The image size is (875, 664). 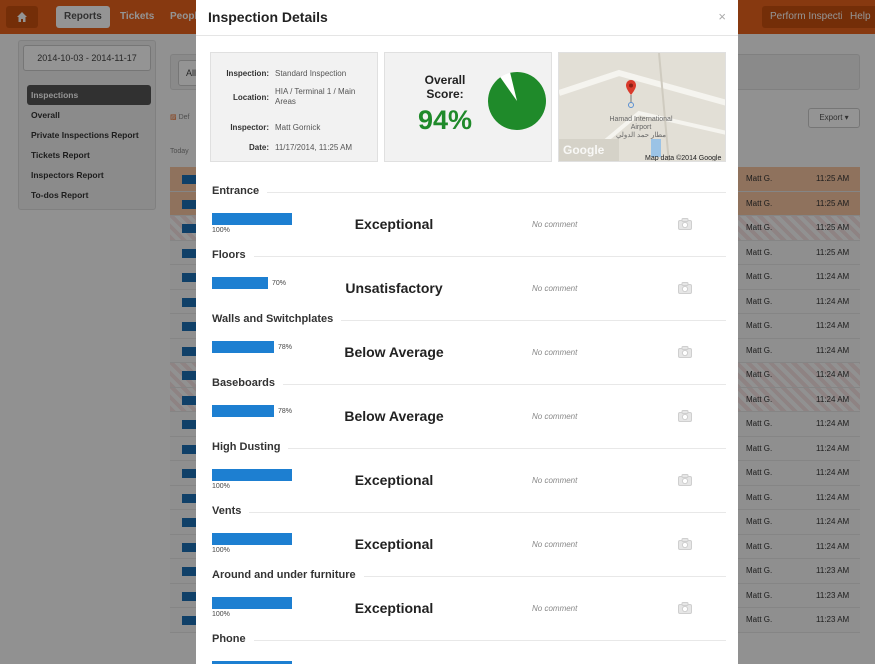 What do you see at coordinates (584, 150) in the screenshot?
I see `google-logo: Google` at bounding box center [584, 150].